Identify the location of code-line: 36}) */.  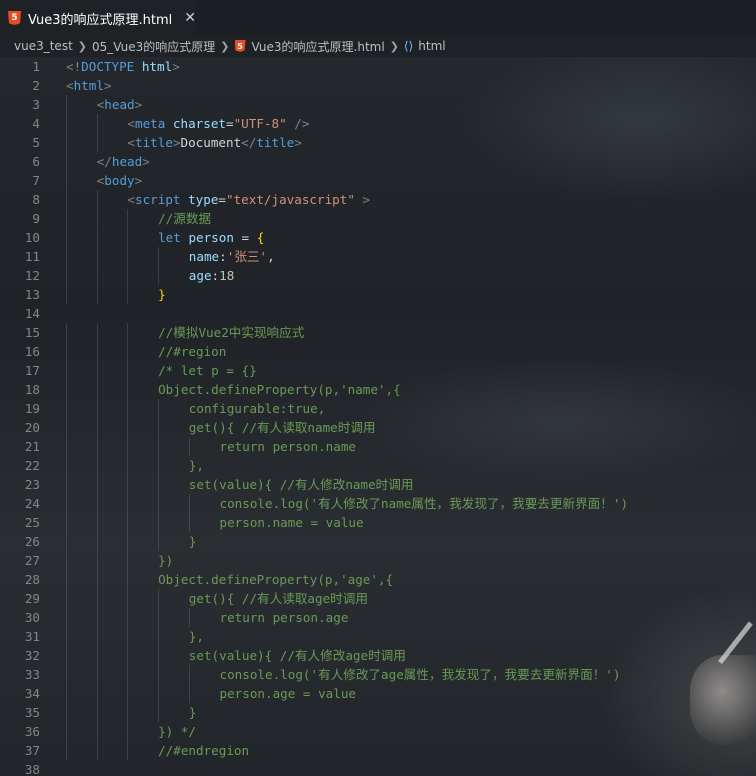
(378, 731).